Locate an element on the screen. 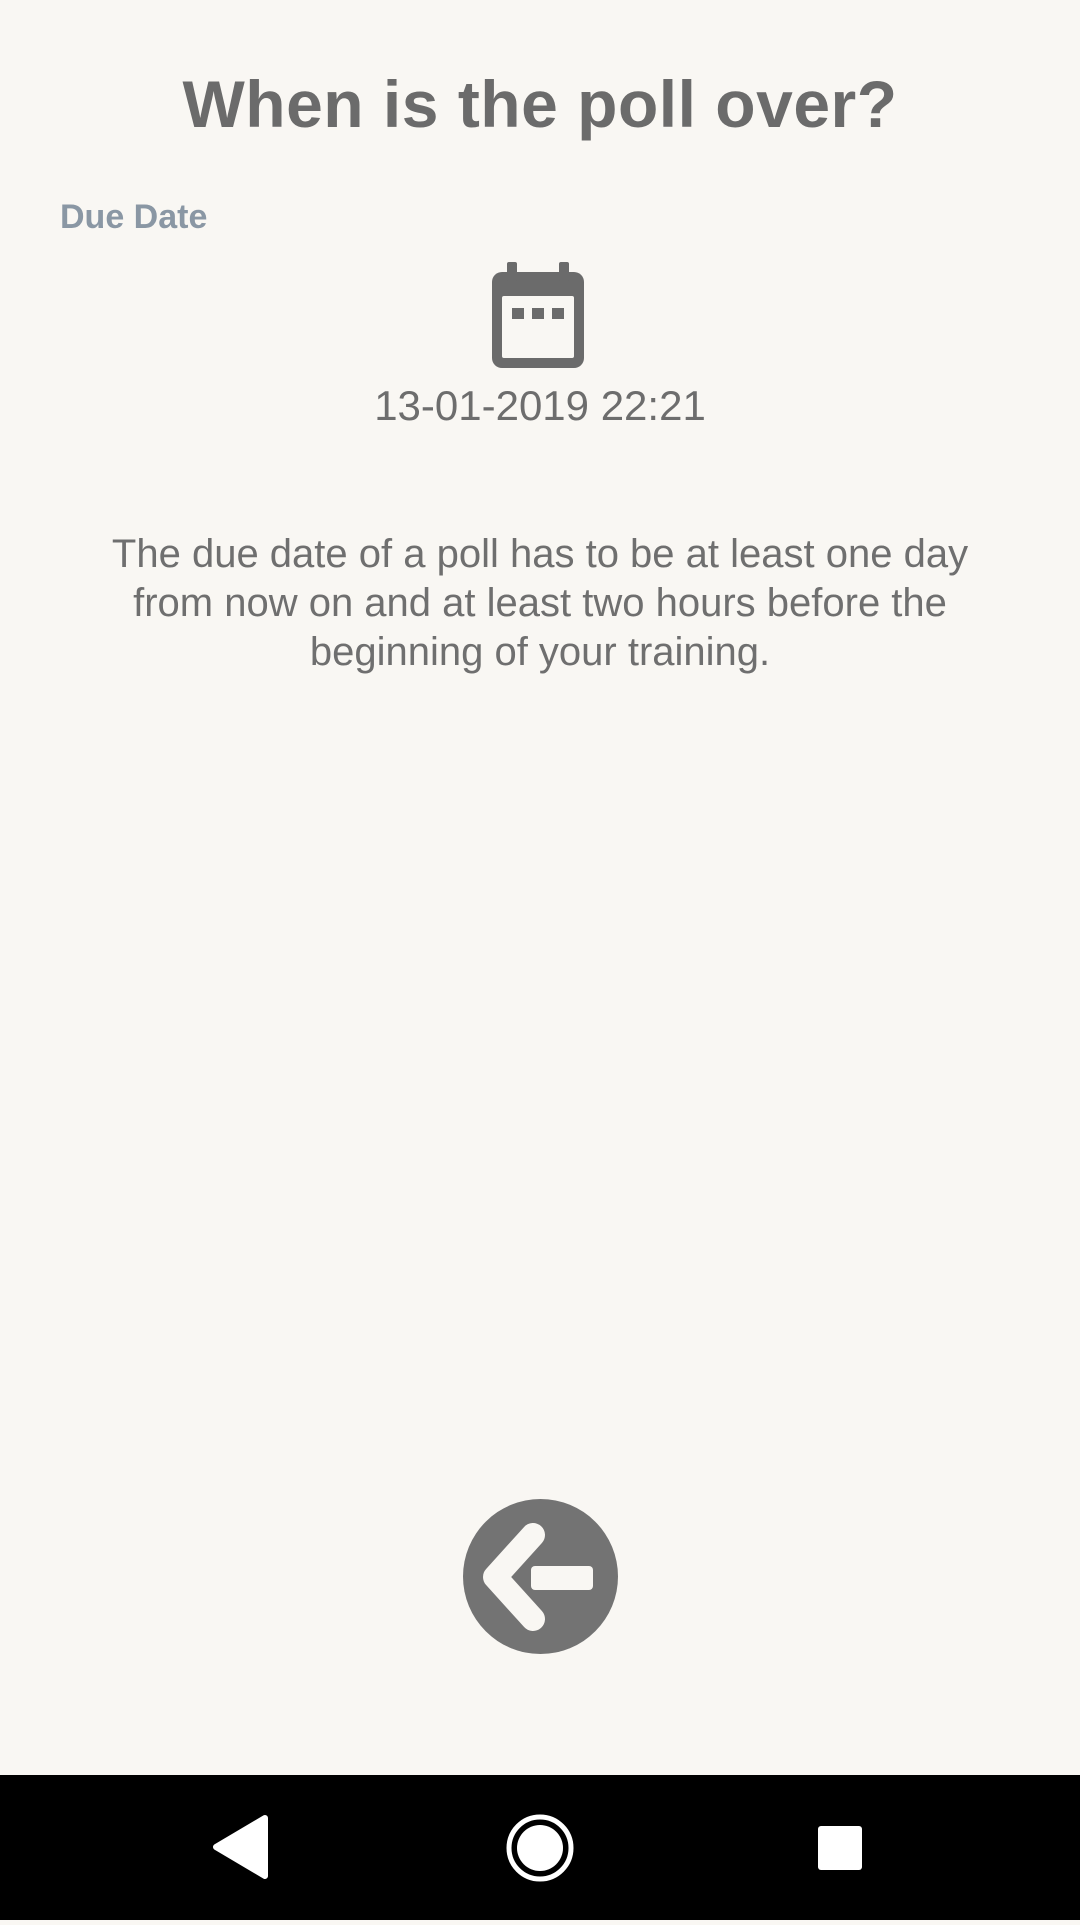 This screenshot has height=1925, width=1080. nav-home-button is located at coordinates (540, 1847).